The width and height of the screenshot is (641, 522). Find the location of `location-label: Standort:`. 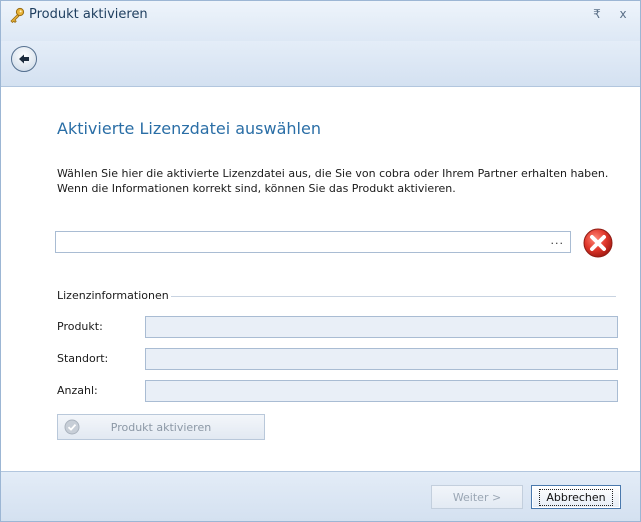

location-label: Standort: is located at coordinates (83, 358).